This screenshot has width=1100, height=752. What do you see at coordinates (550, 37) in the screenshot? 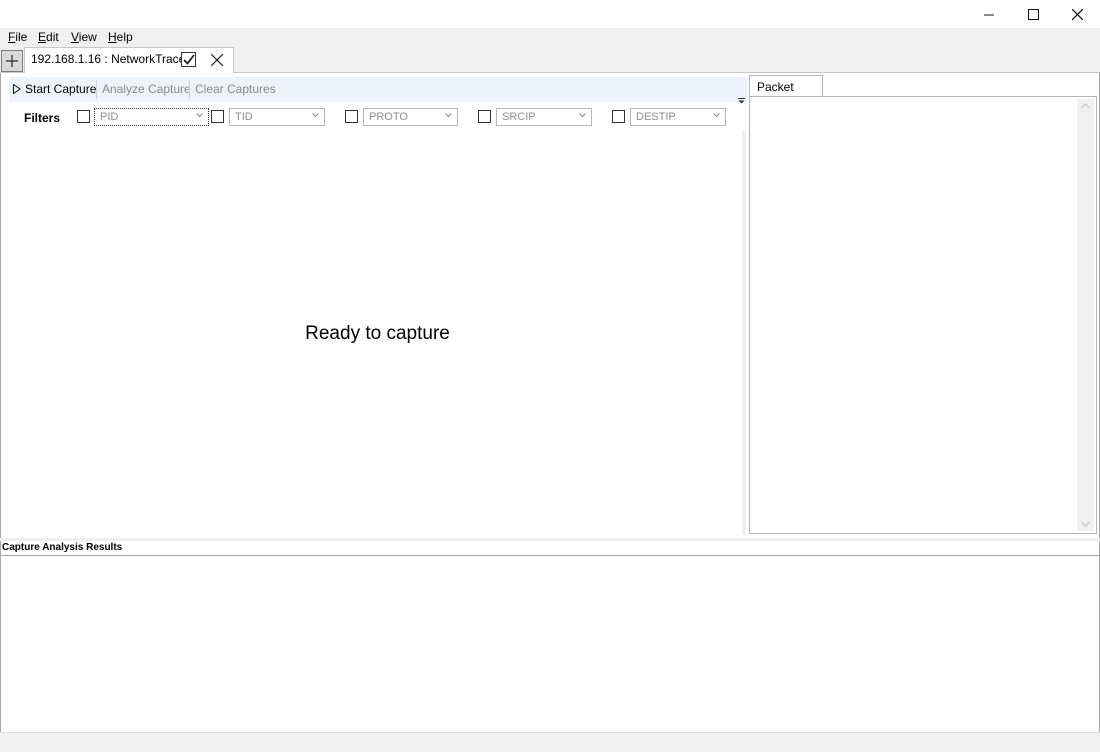
I see `menu-bar: File Edit View Help` at bounding box center [550, 37].